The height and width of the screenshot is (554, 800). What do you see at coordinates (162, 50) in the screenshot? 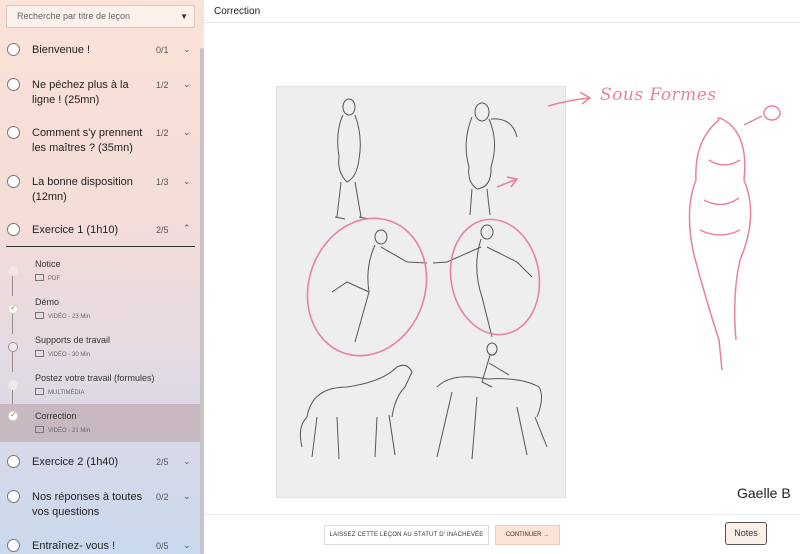
I see `lesson-progress-count: 0/1` at bounding box center [162, 50].